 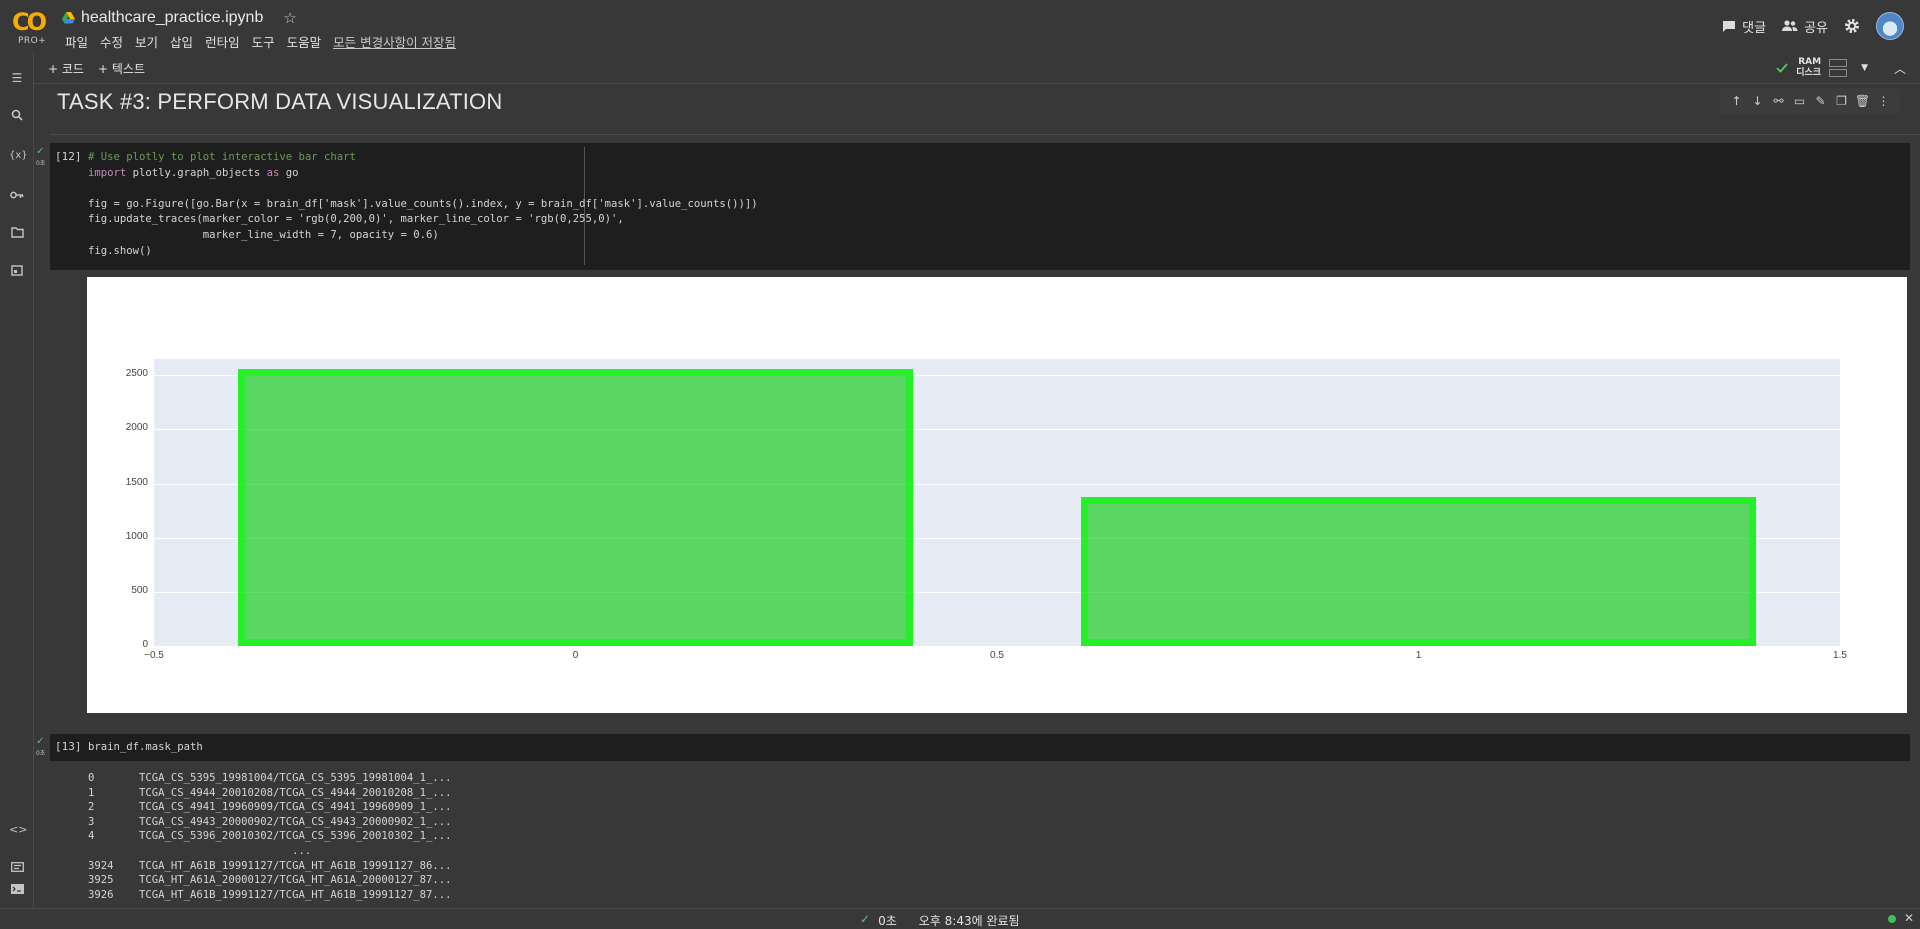 I want to click on execution-count: [12], so click(x=68, y=156).